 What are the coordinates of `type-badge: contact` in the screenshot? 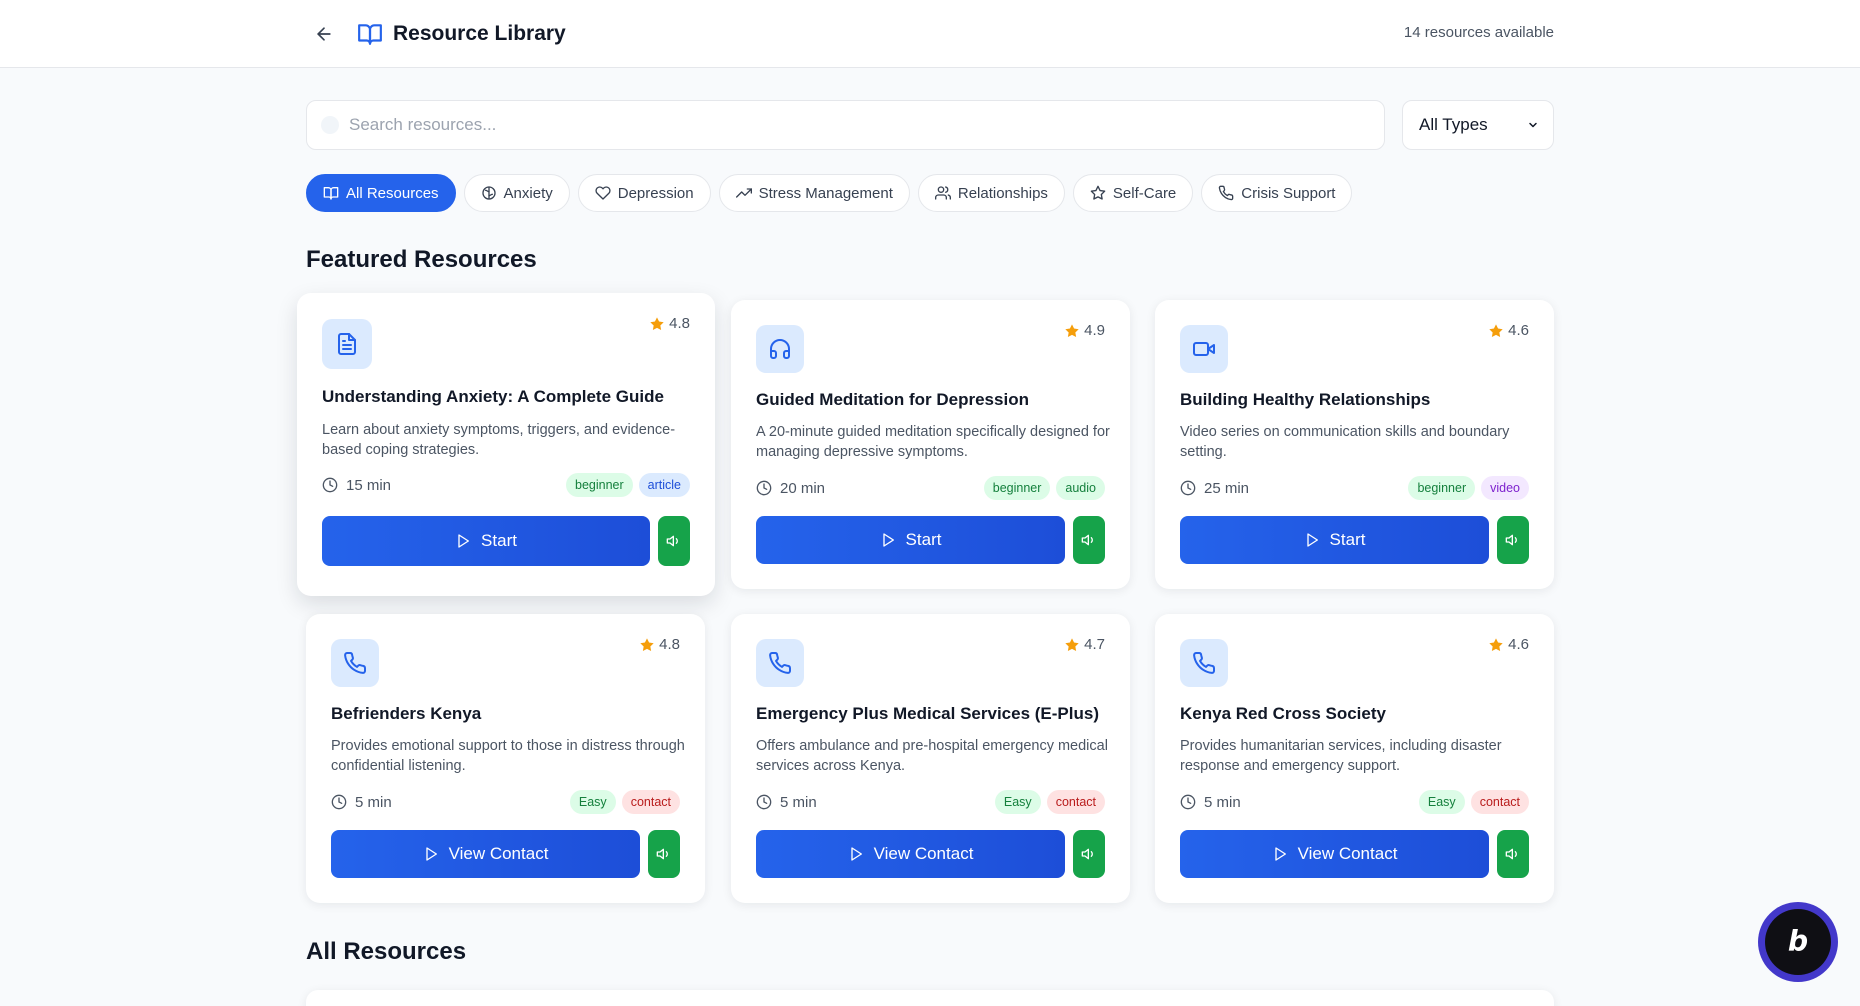 It's located at (1075, 802).